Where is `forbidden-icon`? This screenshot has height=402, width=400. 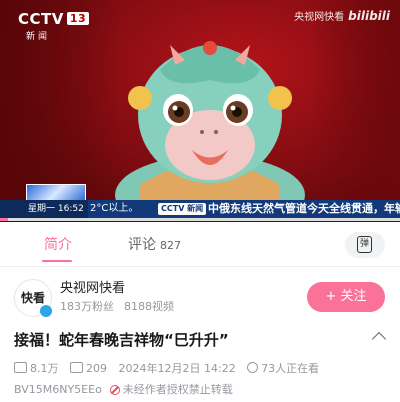
forbidden-icon is located at coordinates (114, 390).